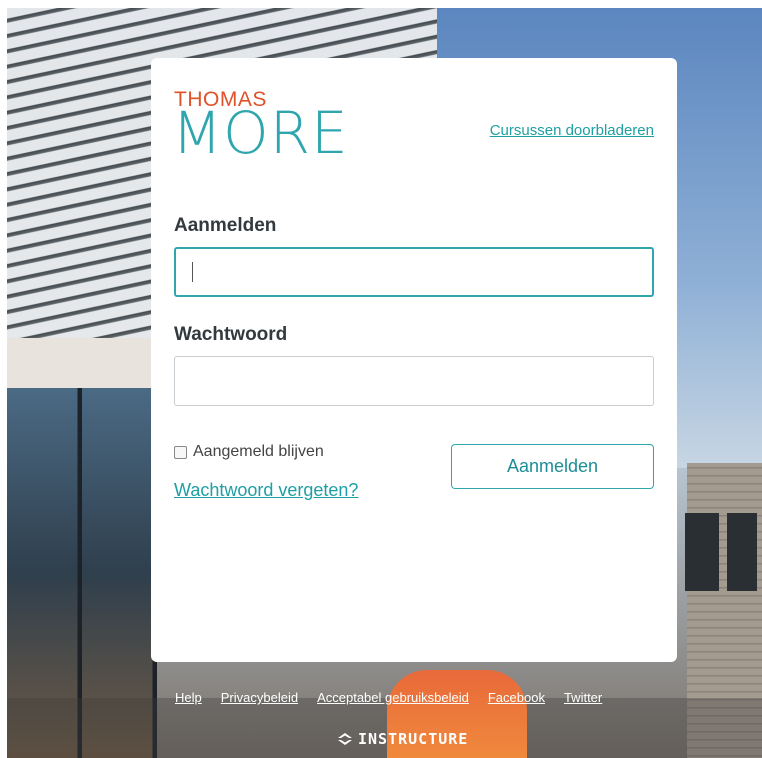 The image size is (762, 758). Describe the element at coordinates (259, 697) in the screenshot. I see `footer-link-privacy: Privacybeleid` at that location.